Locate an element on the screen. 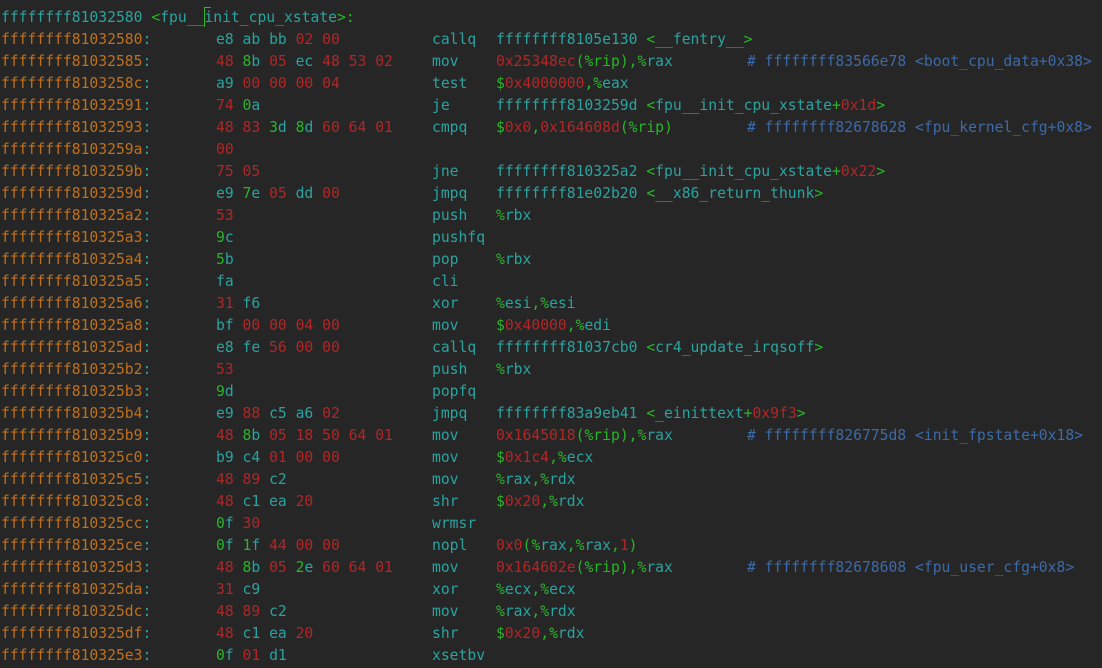  instruction-row: ffffffff810325a5: fa cli is located at coordinates (551, 282).